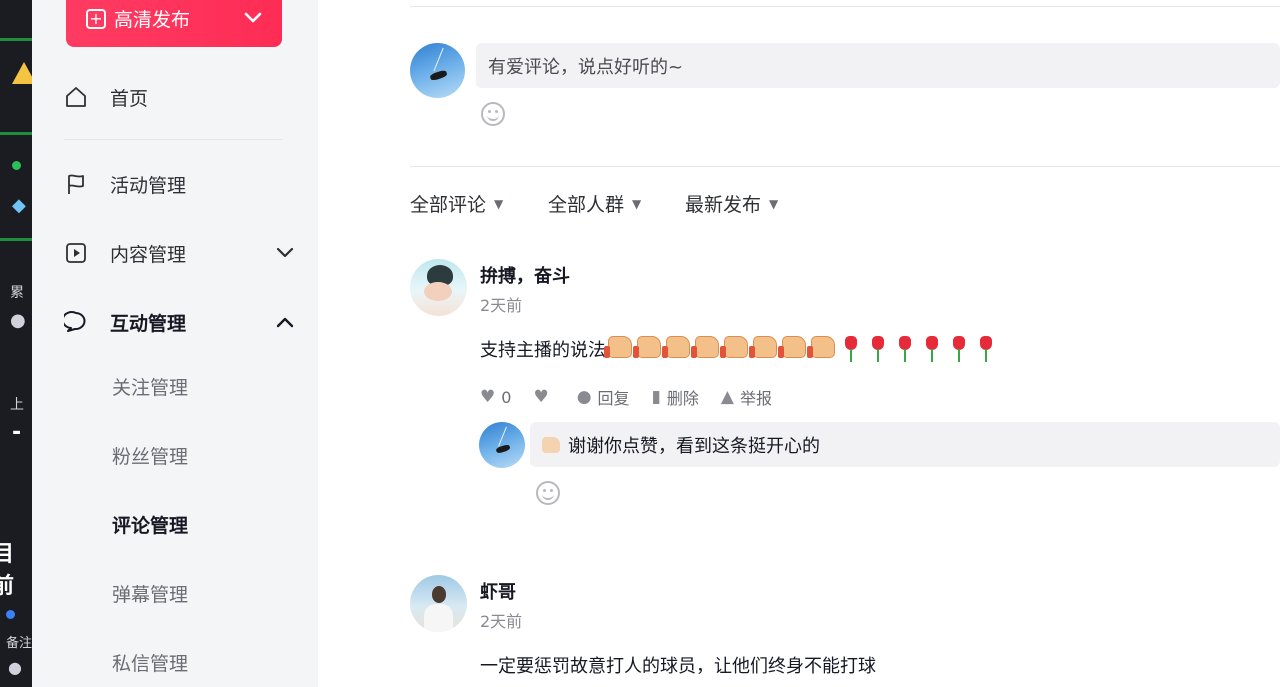  I want to click on sidebar-subitem-comments: 评论管理, so click(150, 524).